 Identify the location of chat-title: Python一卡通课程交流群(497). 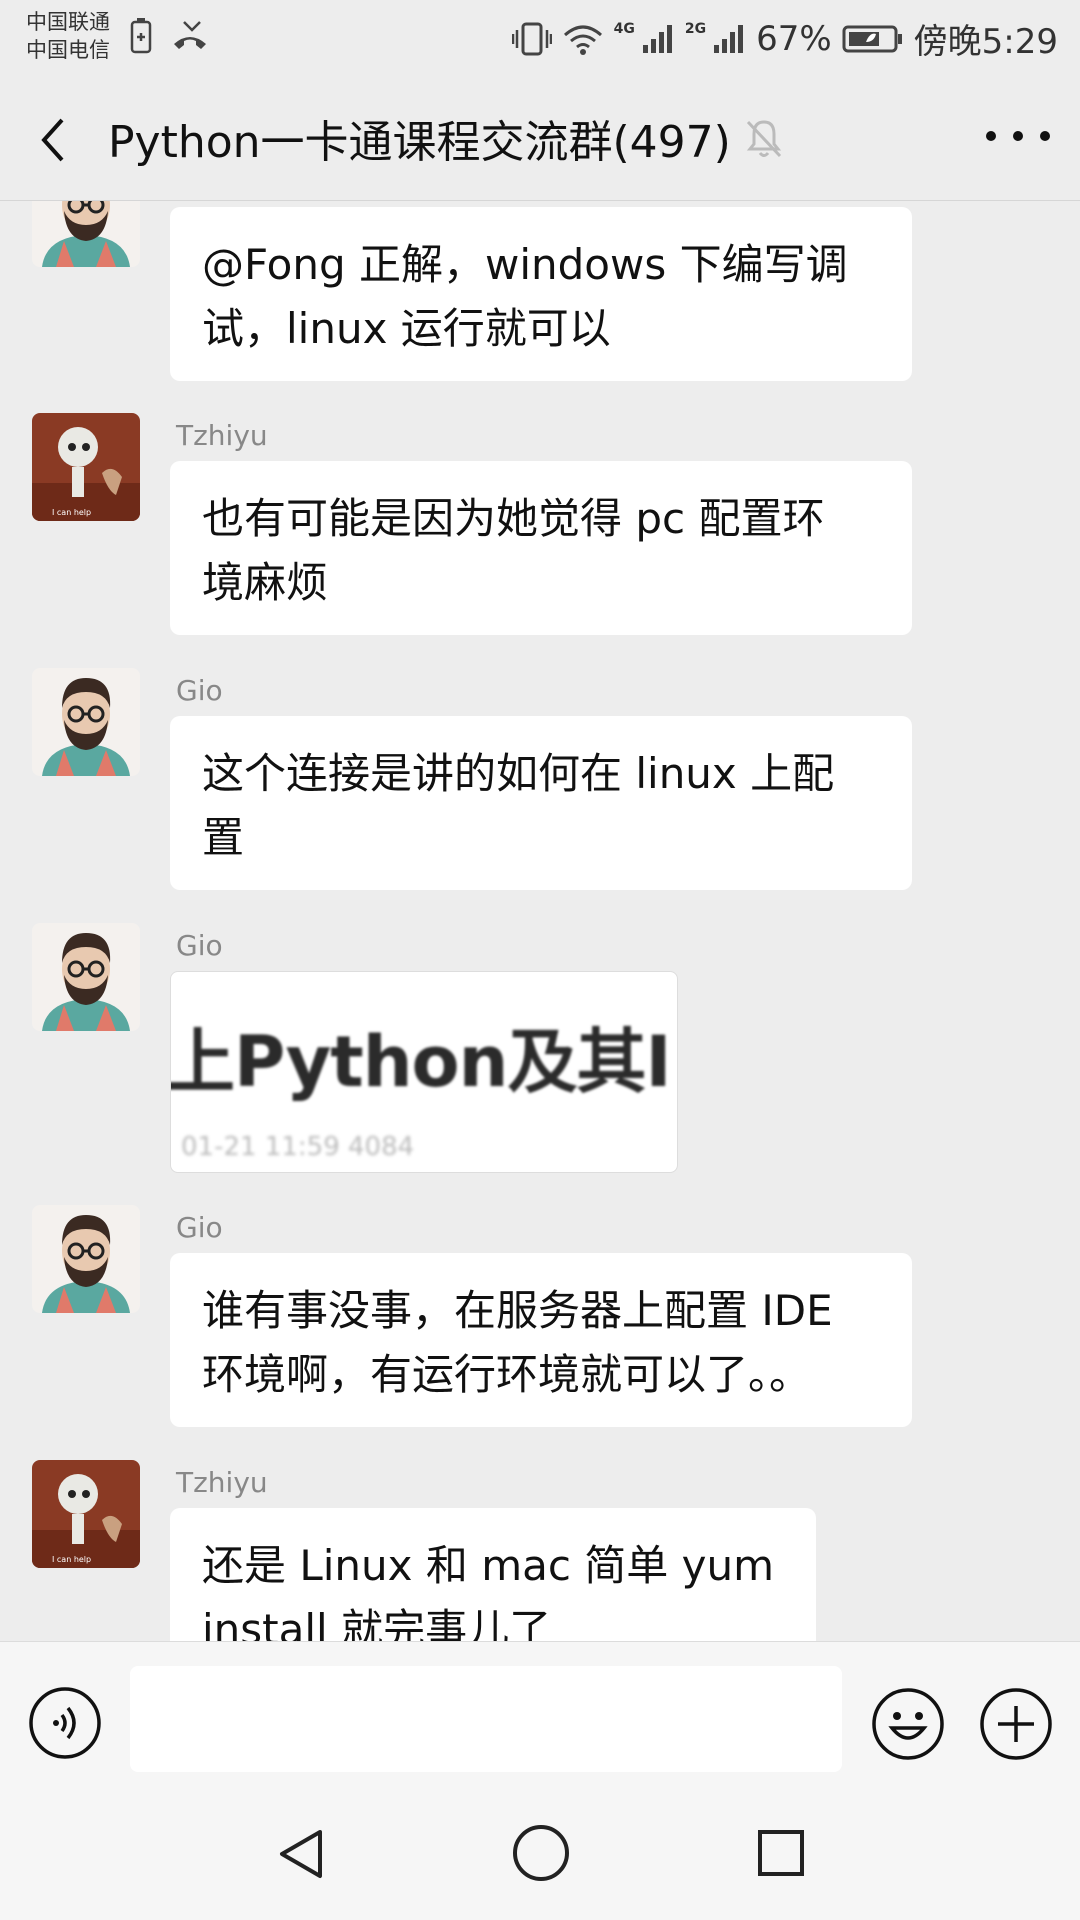
(419, 142).